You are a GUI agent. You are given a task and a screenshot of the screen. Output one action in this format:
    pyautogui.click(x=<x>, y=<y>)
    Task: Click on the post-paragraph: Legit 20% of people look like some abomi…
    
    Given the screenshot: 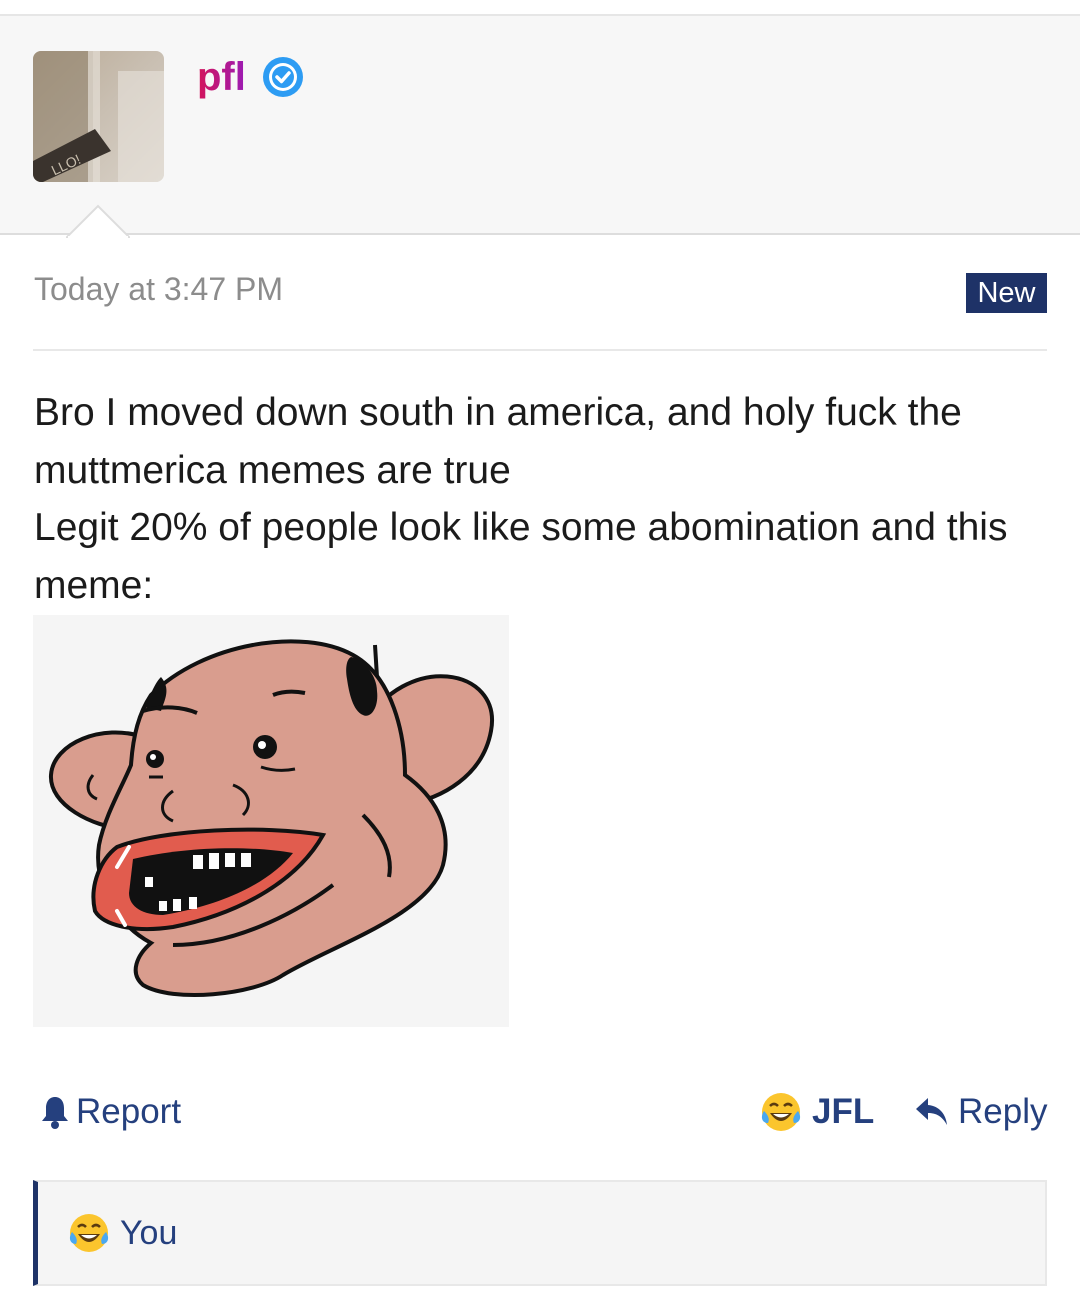 What is the action you would take?
    pyautogui.click(x=521, y=556)
    